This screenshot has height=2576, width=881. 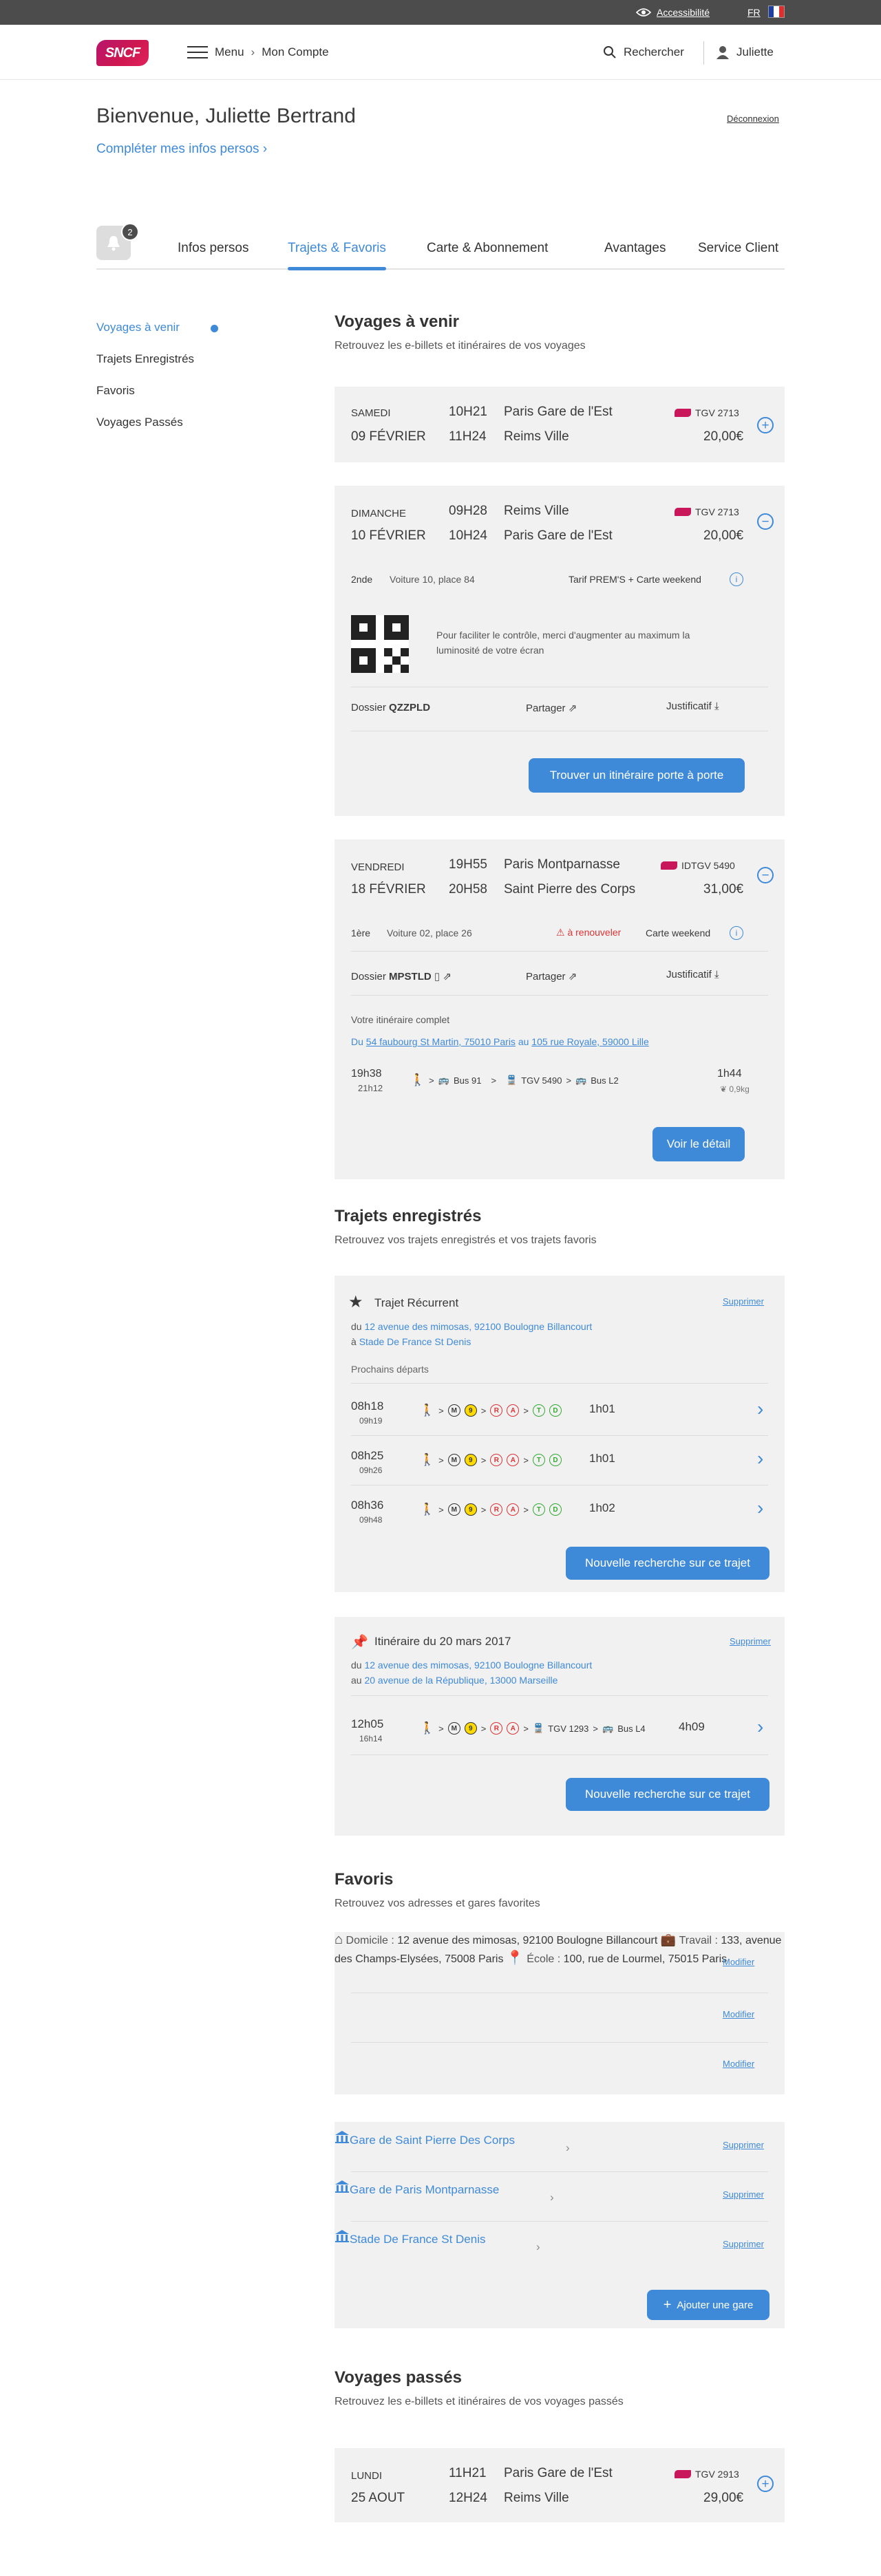 What do you see at coordinates (754, 13) in the screenshot?
I see `language-selector: FR` at bounding box center [754, 13].